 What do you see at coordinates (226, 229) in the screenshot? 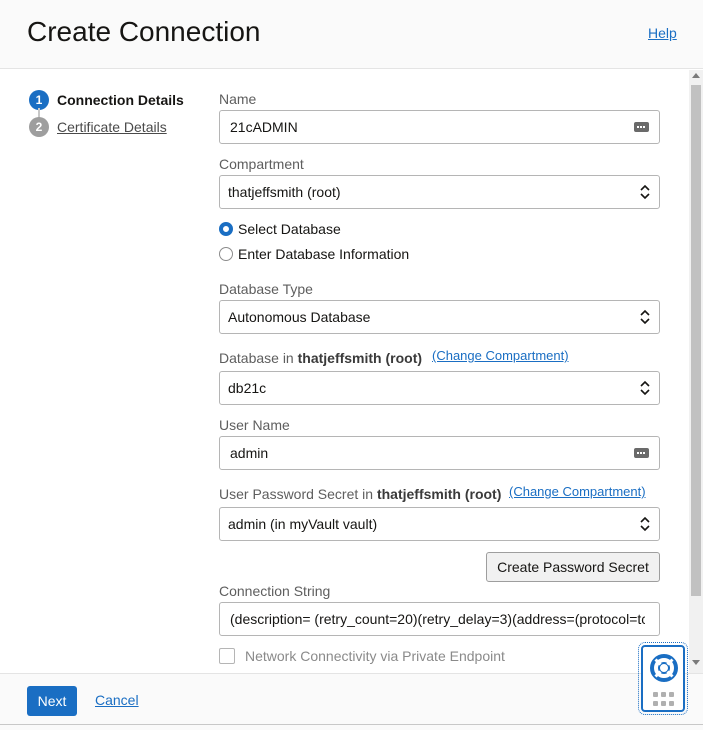
I see `radio-button-checked` at bounding box center [226, 229].